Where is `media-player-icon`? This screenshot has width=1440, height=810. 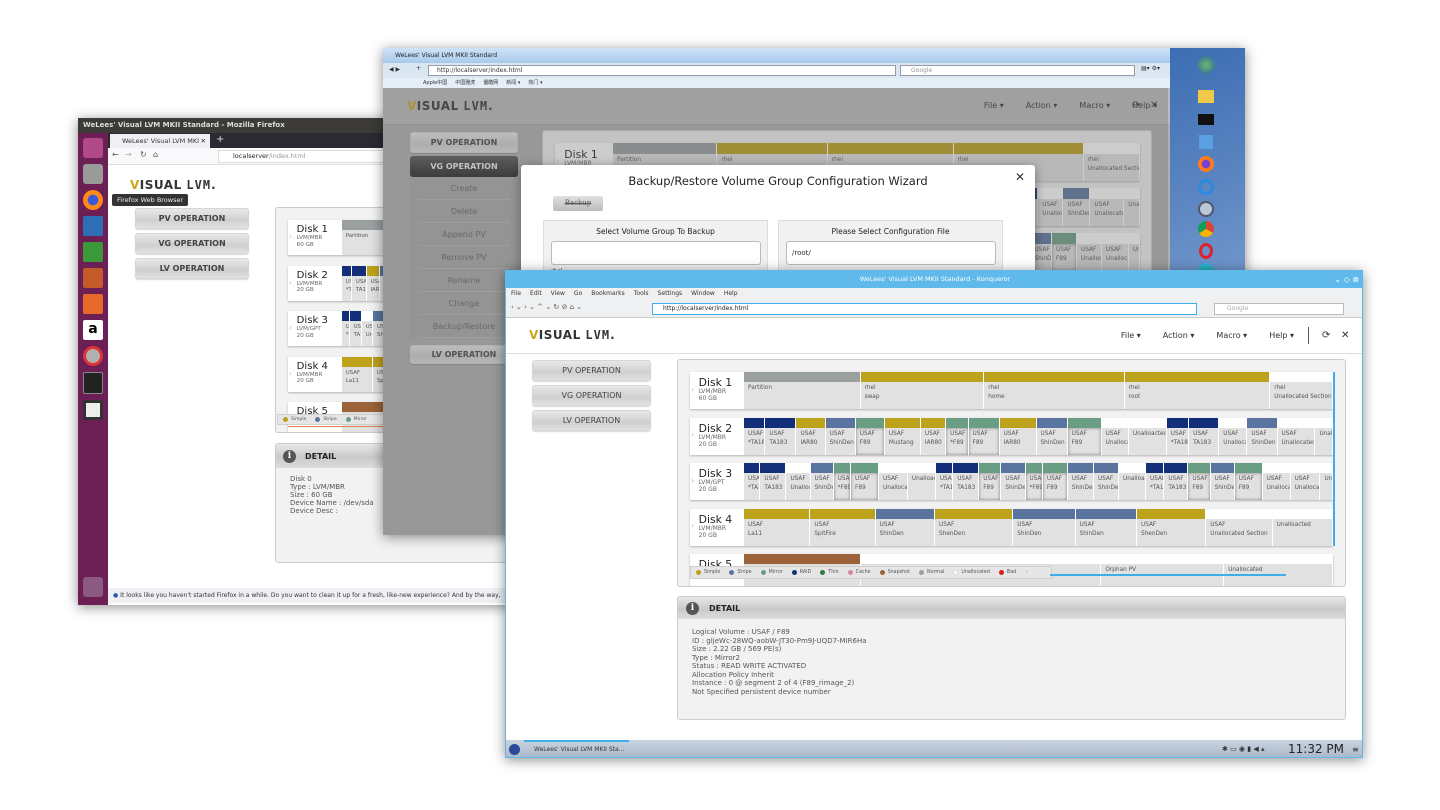
media-player-icon is located at coordinates (1206, 142).